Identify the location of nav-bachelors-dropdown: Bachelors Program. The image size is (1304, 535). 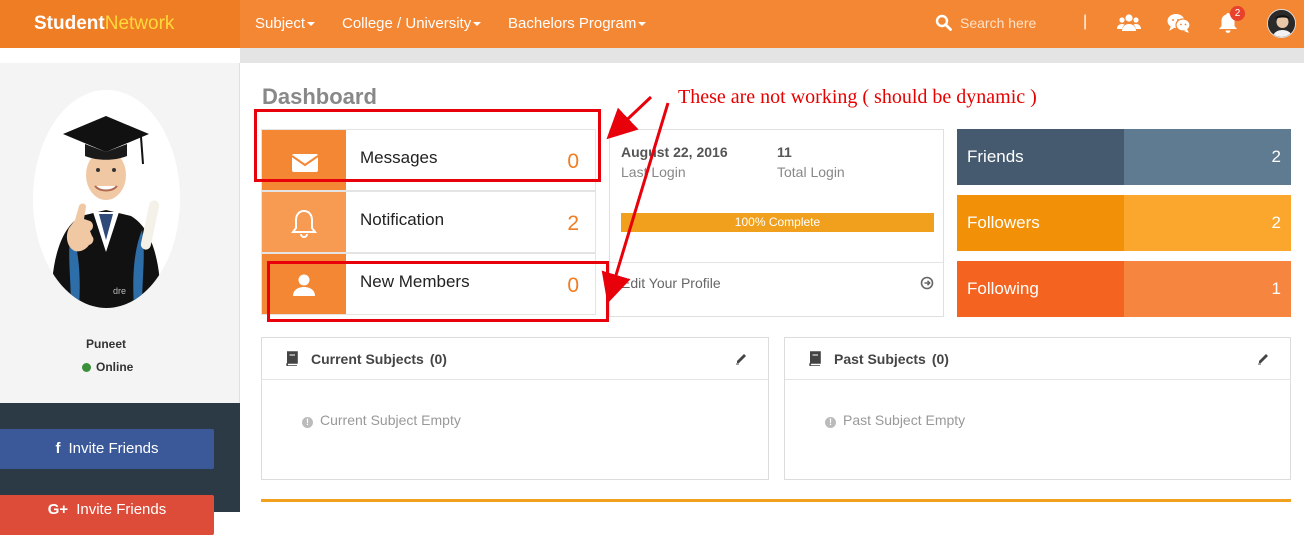
(577, 23).